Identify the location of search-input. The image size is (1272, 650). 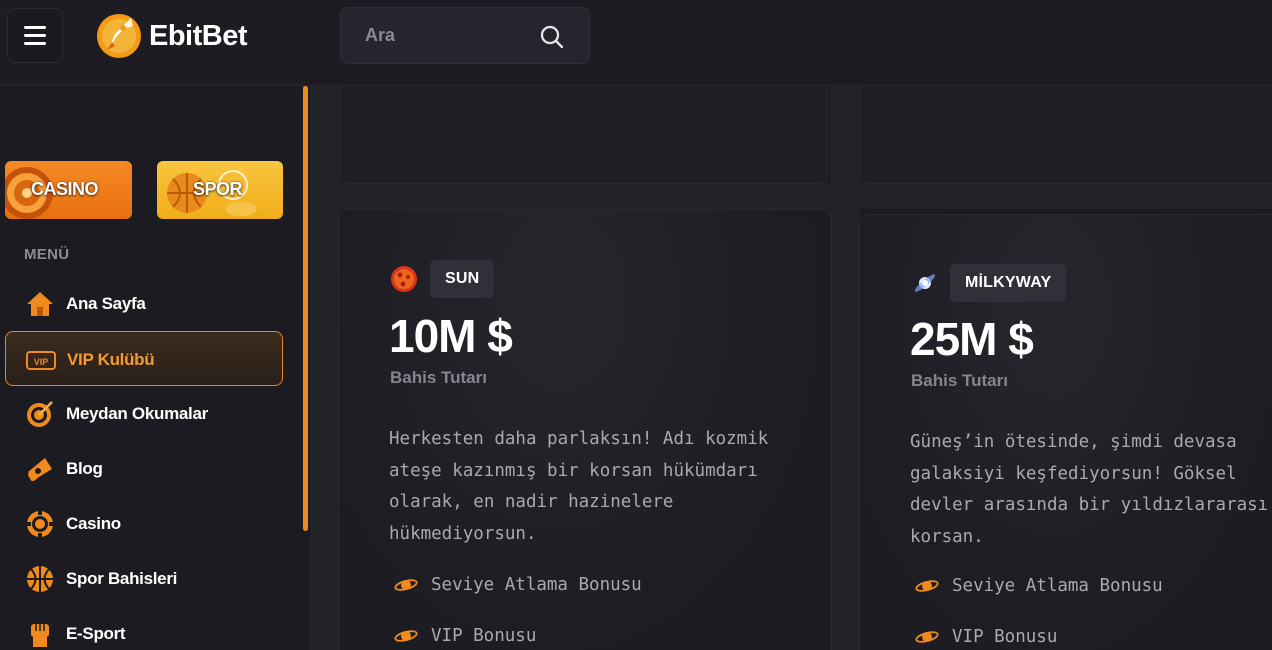
(450, 35).